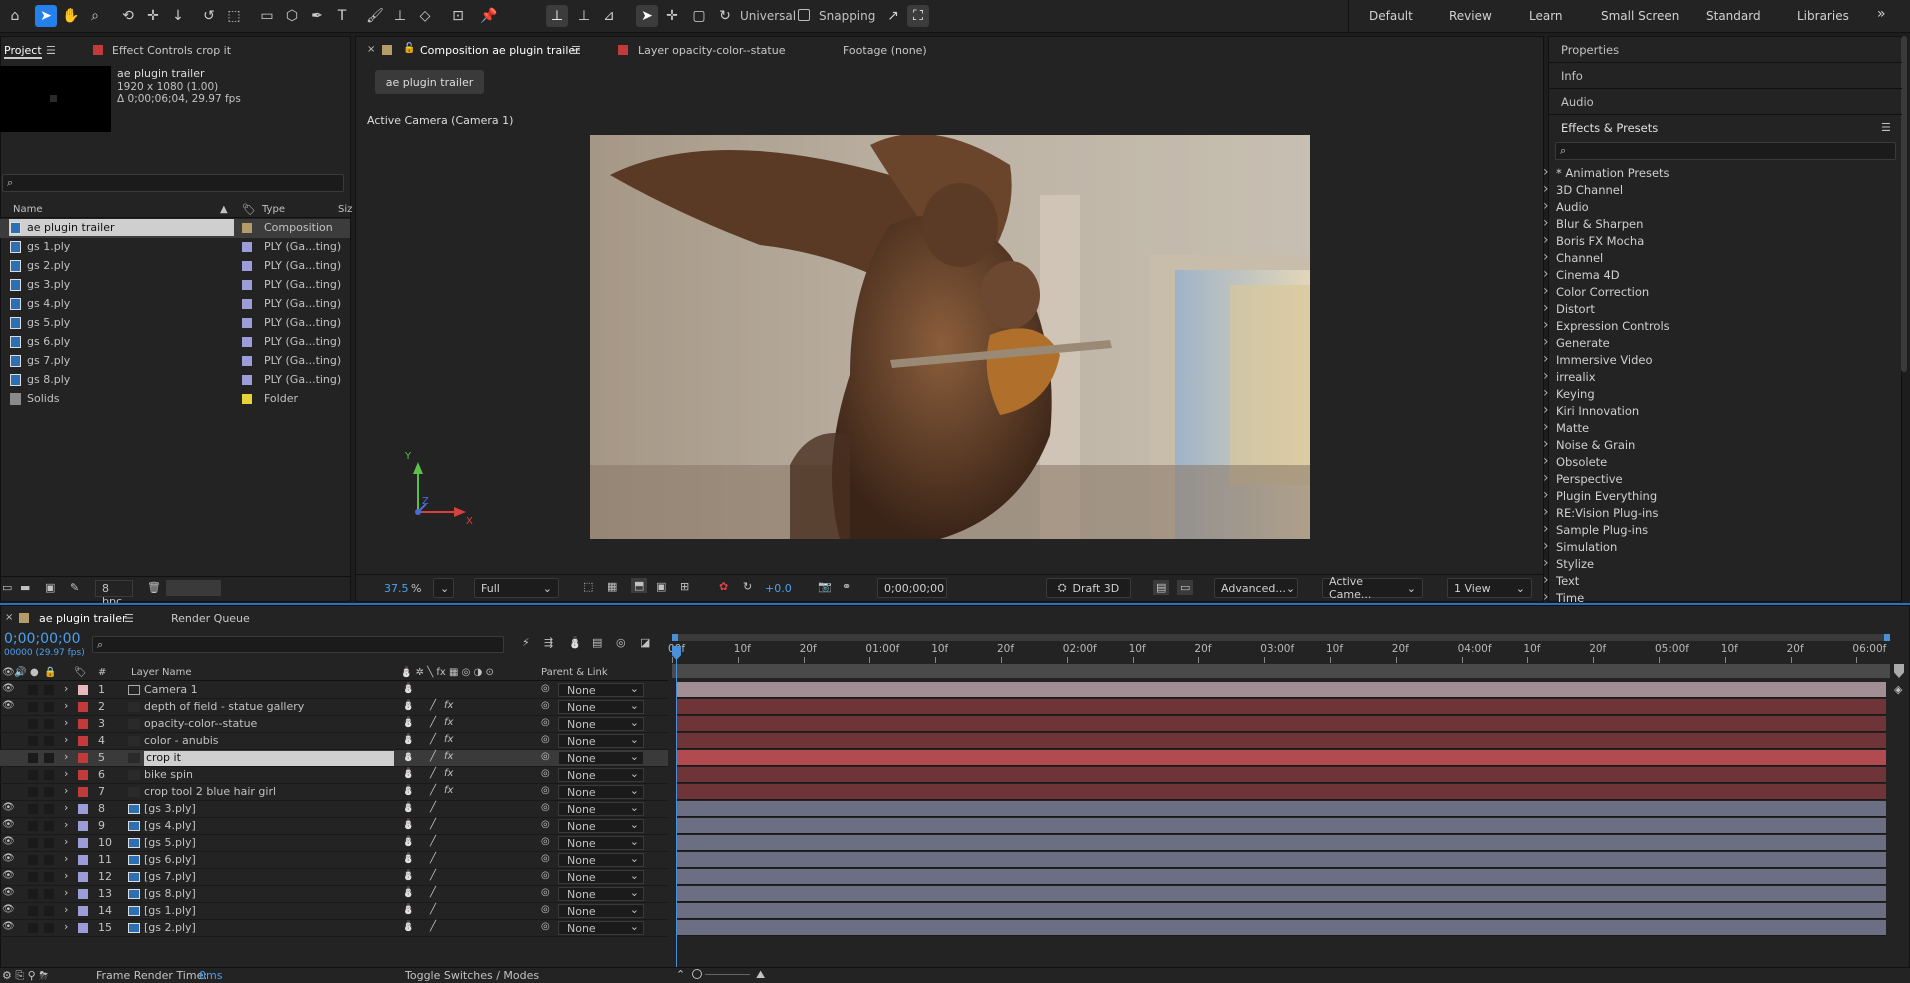  I want to click on advanced-dropdown: Advanced... ⌄, so click(1256, 588).